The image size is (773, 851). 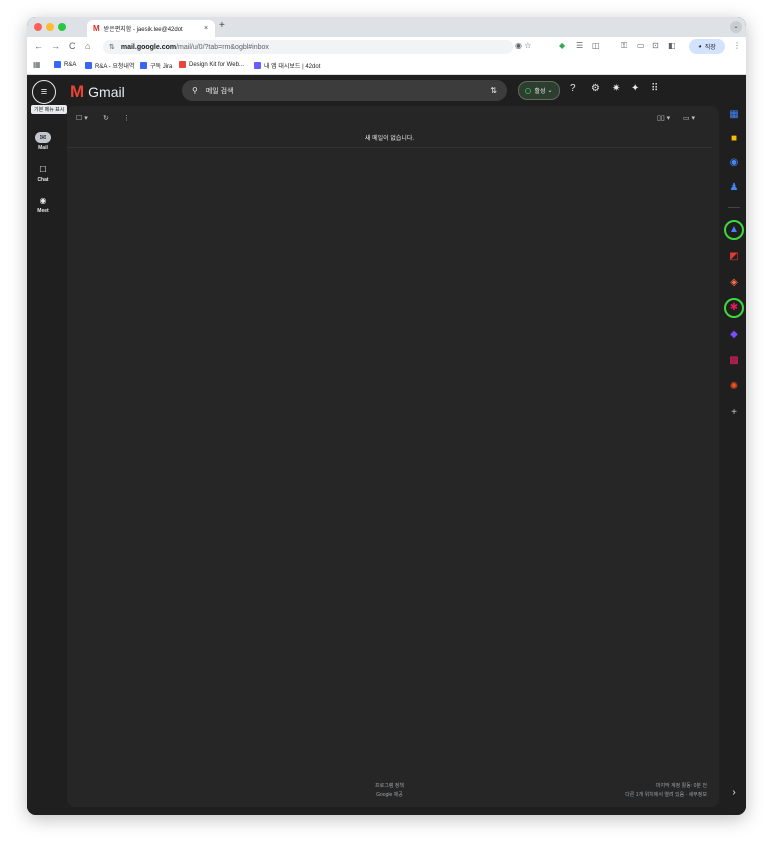 What do you see at coordinates (43, 200) in the screenshot?
I see `meet-icon: ◉` at bounding box center [43, 200].